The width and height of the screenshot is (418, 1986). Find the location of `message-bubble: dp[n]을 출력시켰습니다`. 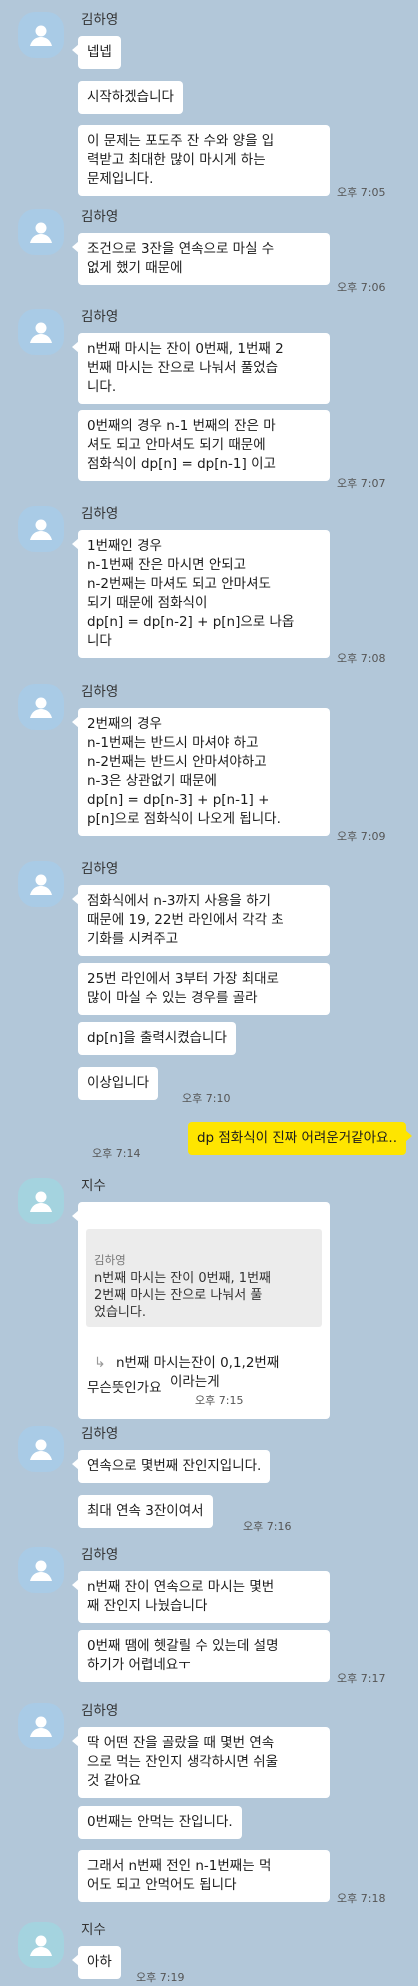

message-bubble: dp[n]을 출력시켰습니다 is located at coordinates (157, 1038).